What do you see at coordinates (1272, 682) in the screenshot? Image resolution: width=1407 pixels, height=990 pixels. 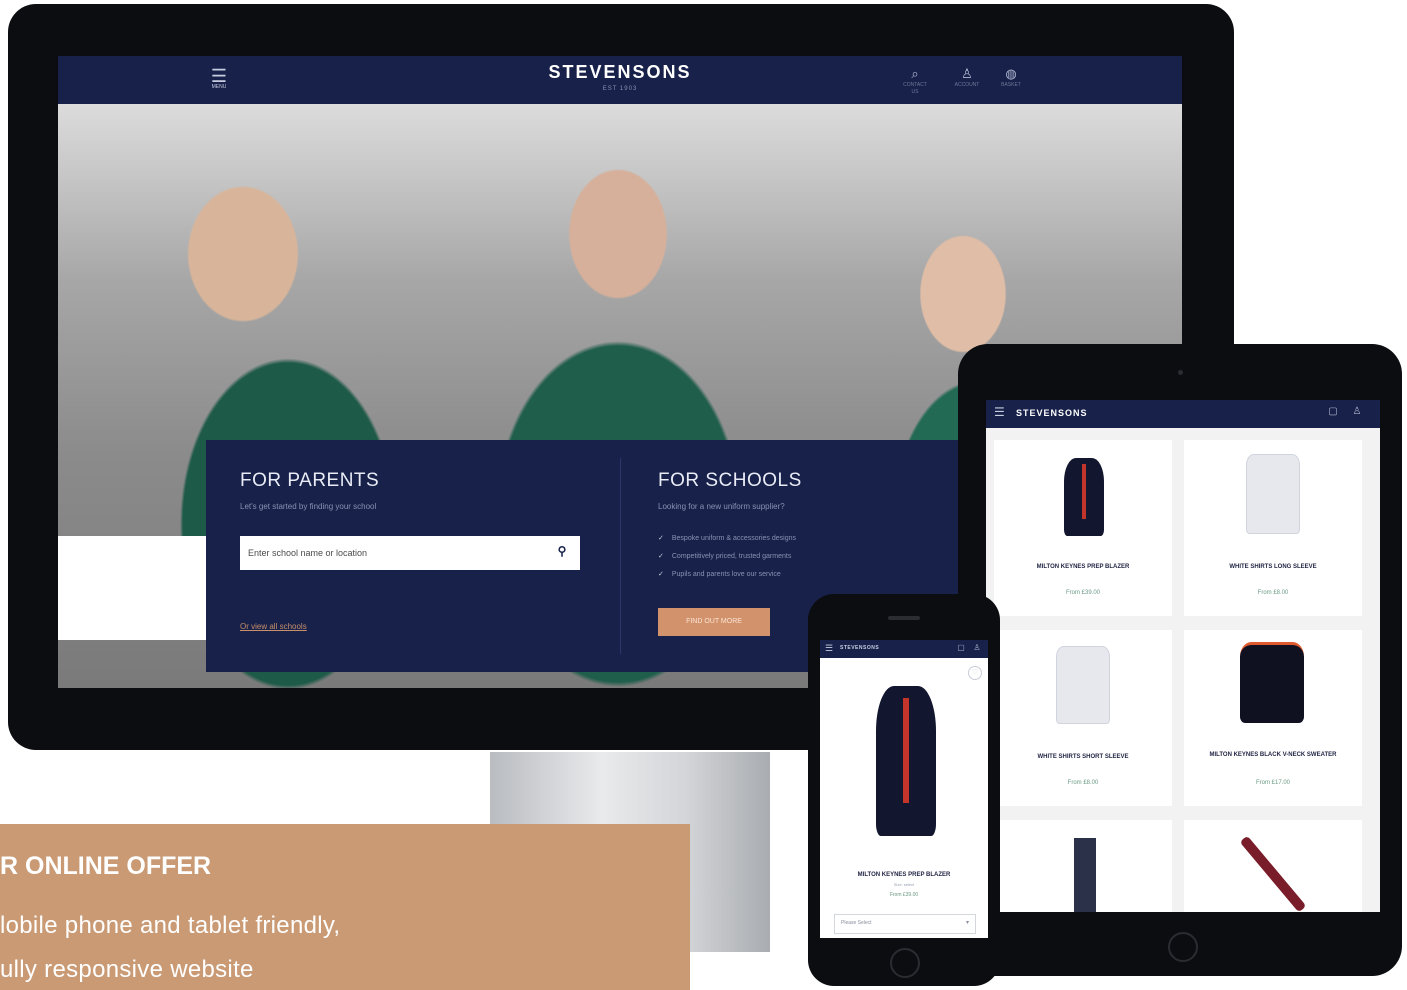 I see `sweater-image` at bounding box center [1272, 682].